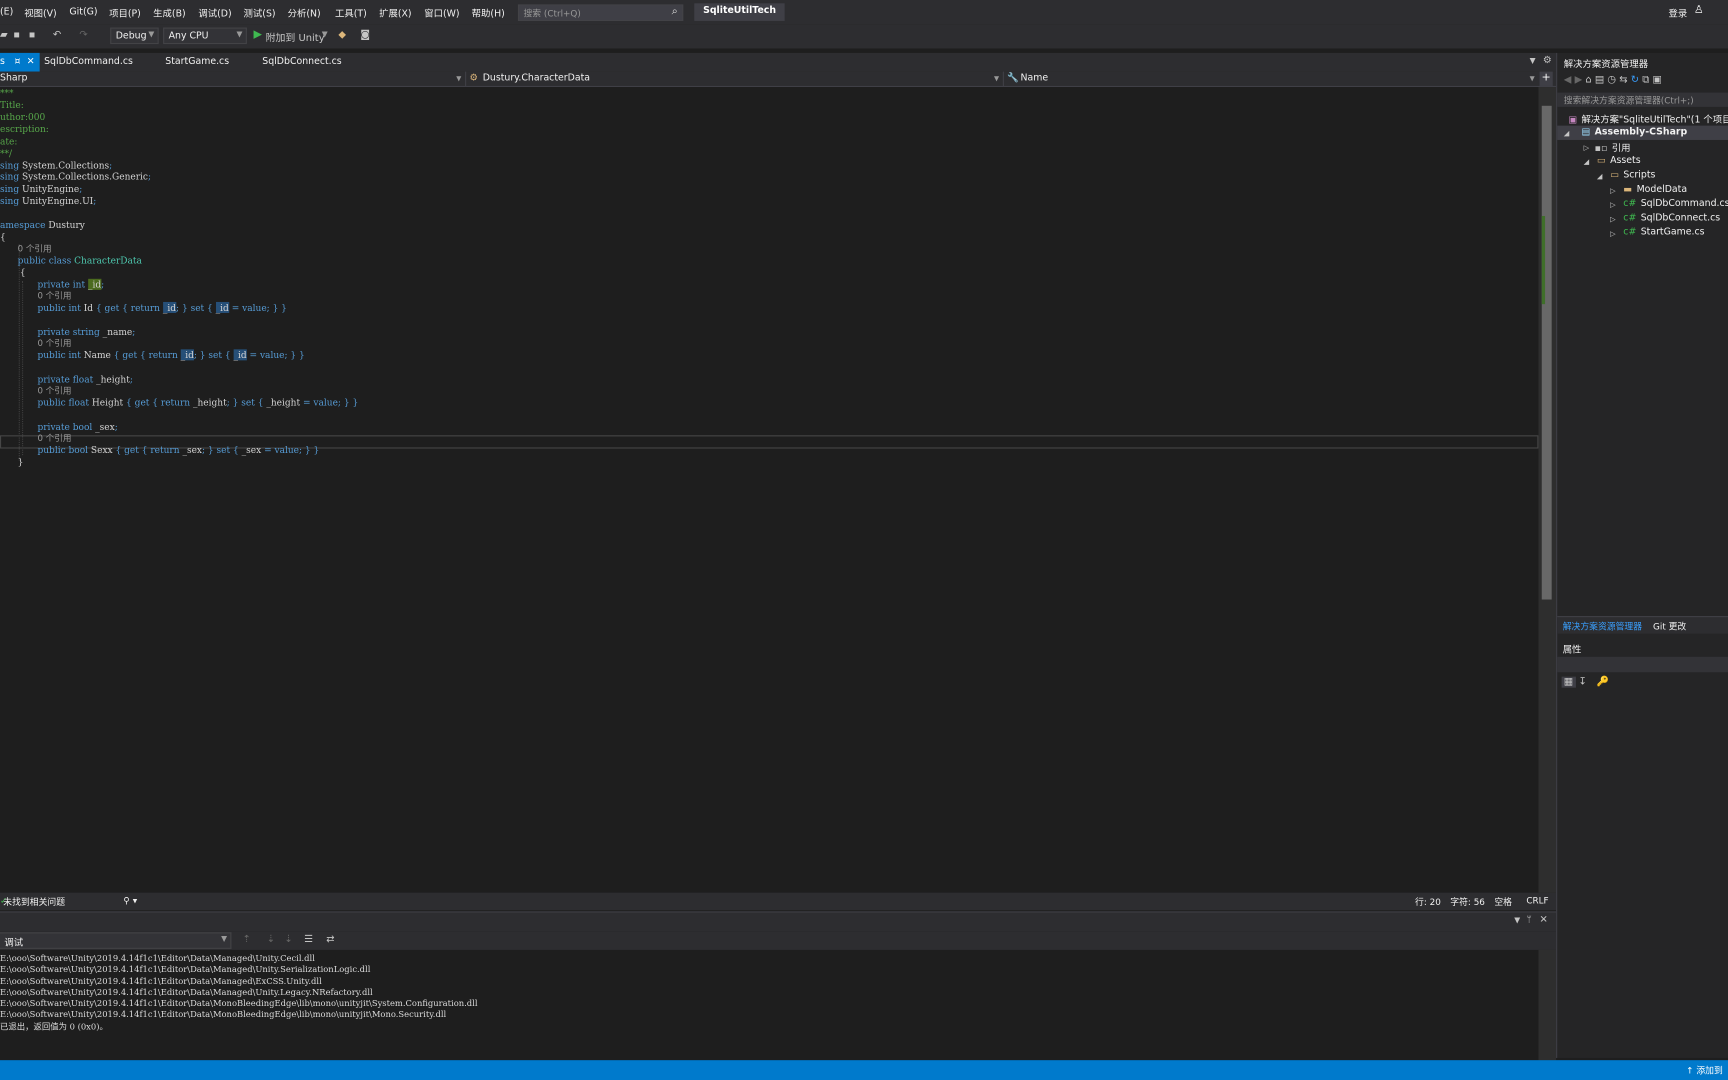  What do you see at coordinates (330, 940) in the screenshot?
I see `word-wrap-icon: ⇄` at bounding box center [330, 940].